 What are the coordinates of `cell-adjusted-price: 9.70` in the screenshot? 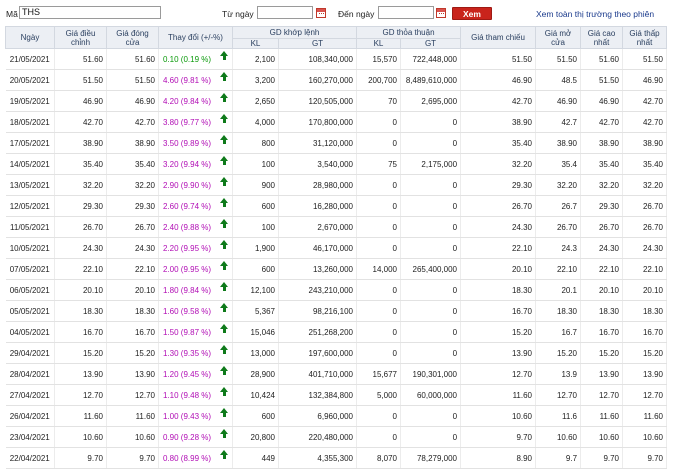 It's located at (80, 458).